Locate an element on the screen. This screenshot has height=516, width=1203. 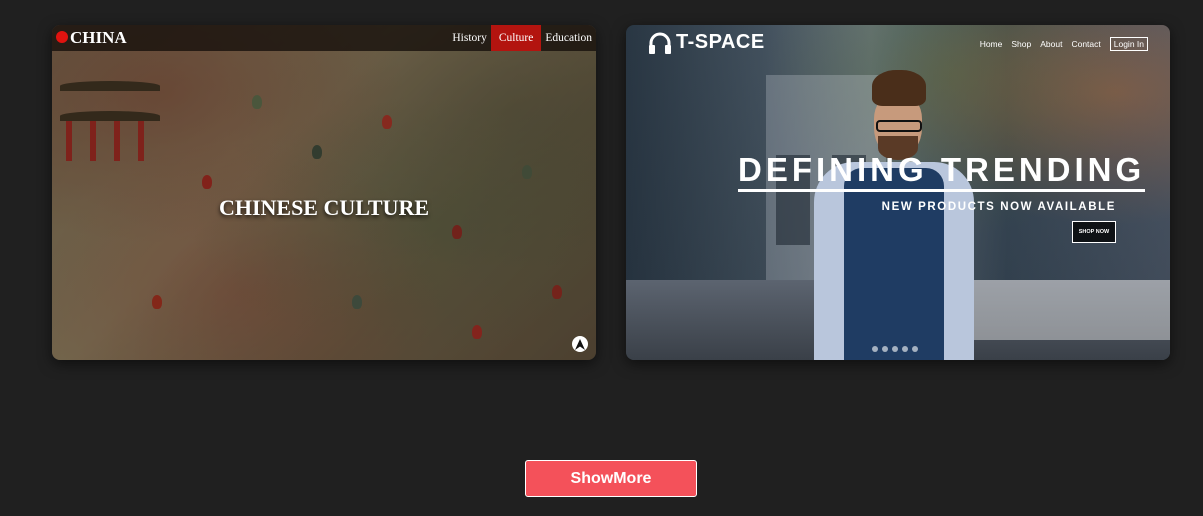
nav-education: Education is located at coordinates (568, 38).